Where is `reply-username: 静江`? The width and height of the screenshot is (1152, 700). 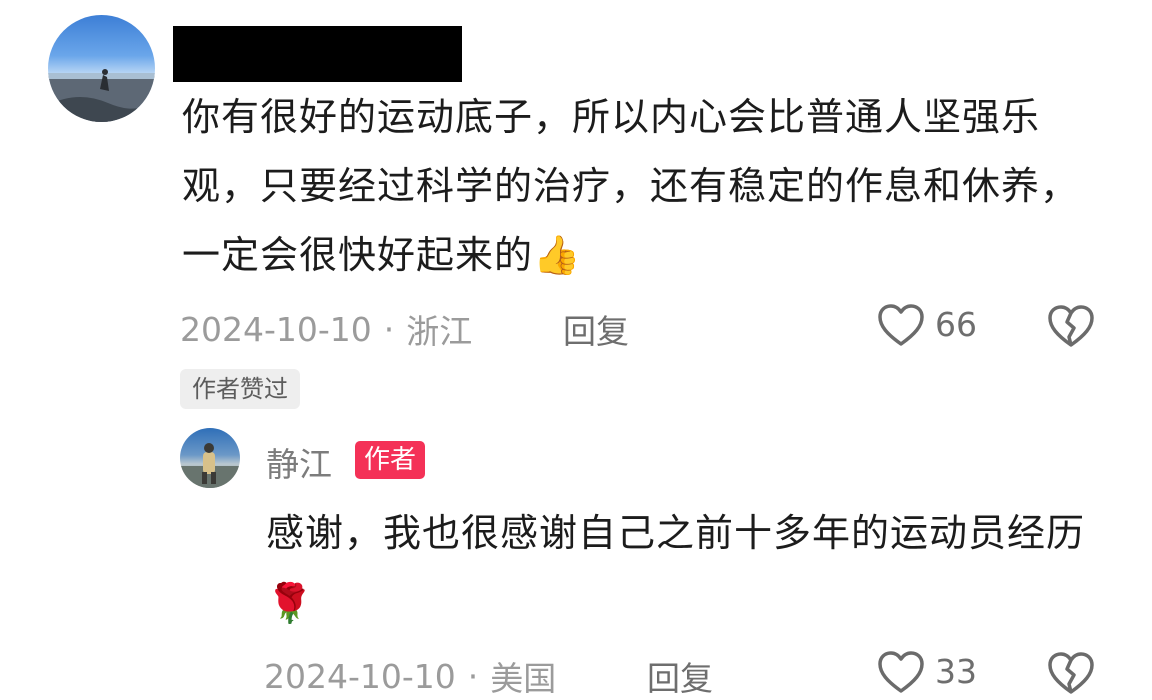 reply-username: 静江 is located at coordinates (299, 462).